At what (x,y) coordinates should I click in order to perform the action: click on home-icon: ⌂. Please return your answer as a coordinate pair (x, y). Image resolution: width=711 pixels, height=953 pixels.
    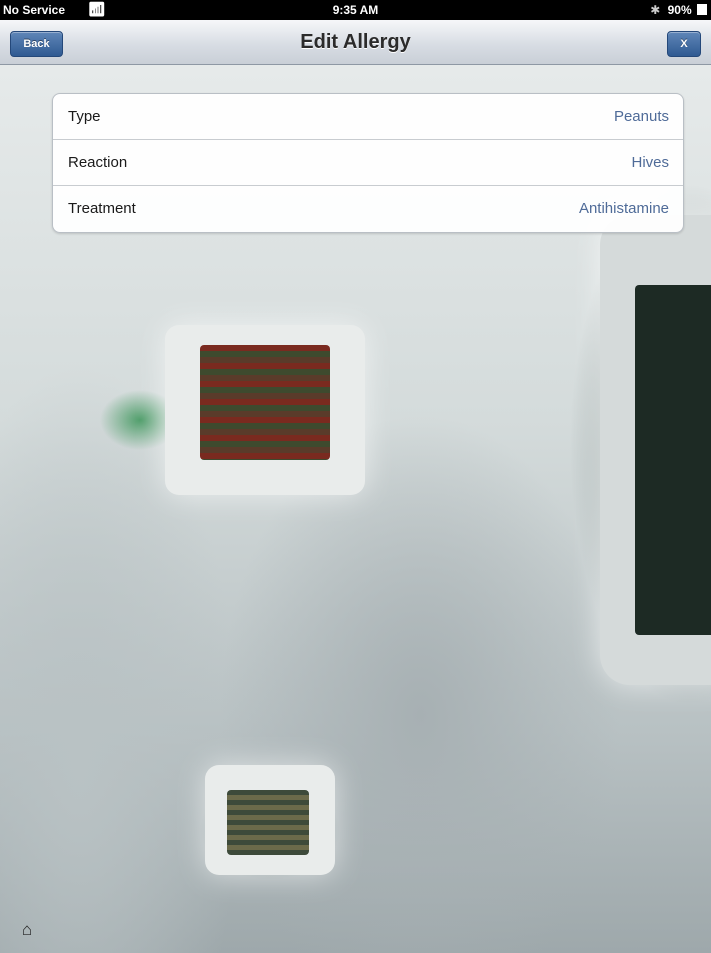
    Looking at the image, I should click on (27, 930).